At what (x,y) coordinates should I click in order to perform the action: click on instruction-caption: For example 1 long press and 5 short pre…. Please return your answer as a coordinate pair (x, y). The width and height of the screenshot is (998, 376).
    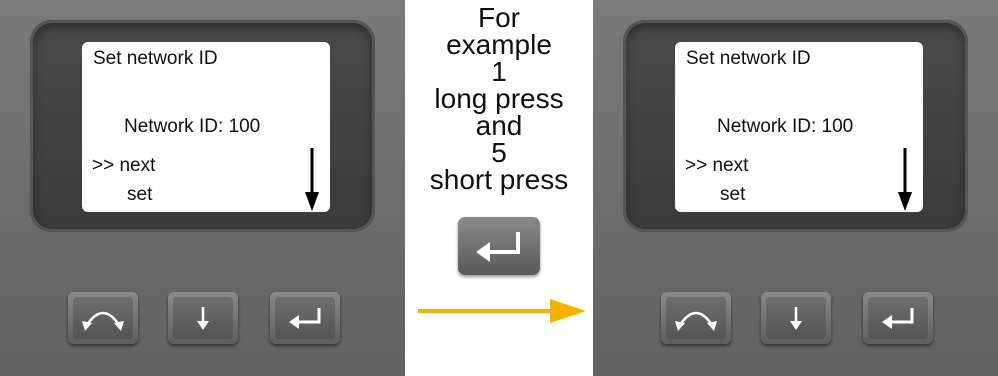
    Looking at the image, I should click on (499, 98).